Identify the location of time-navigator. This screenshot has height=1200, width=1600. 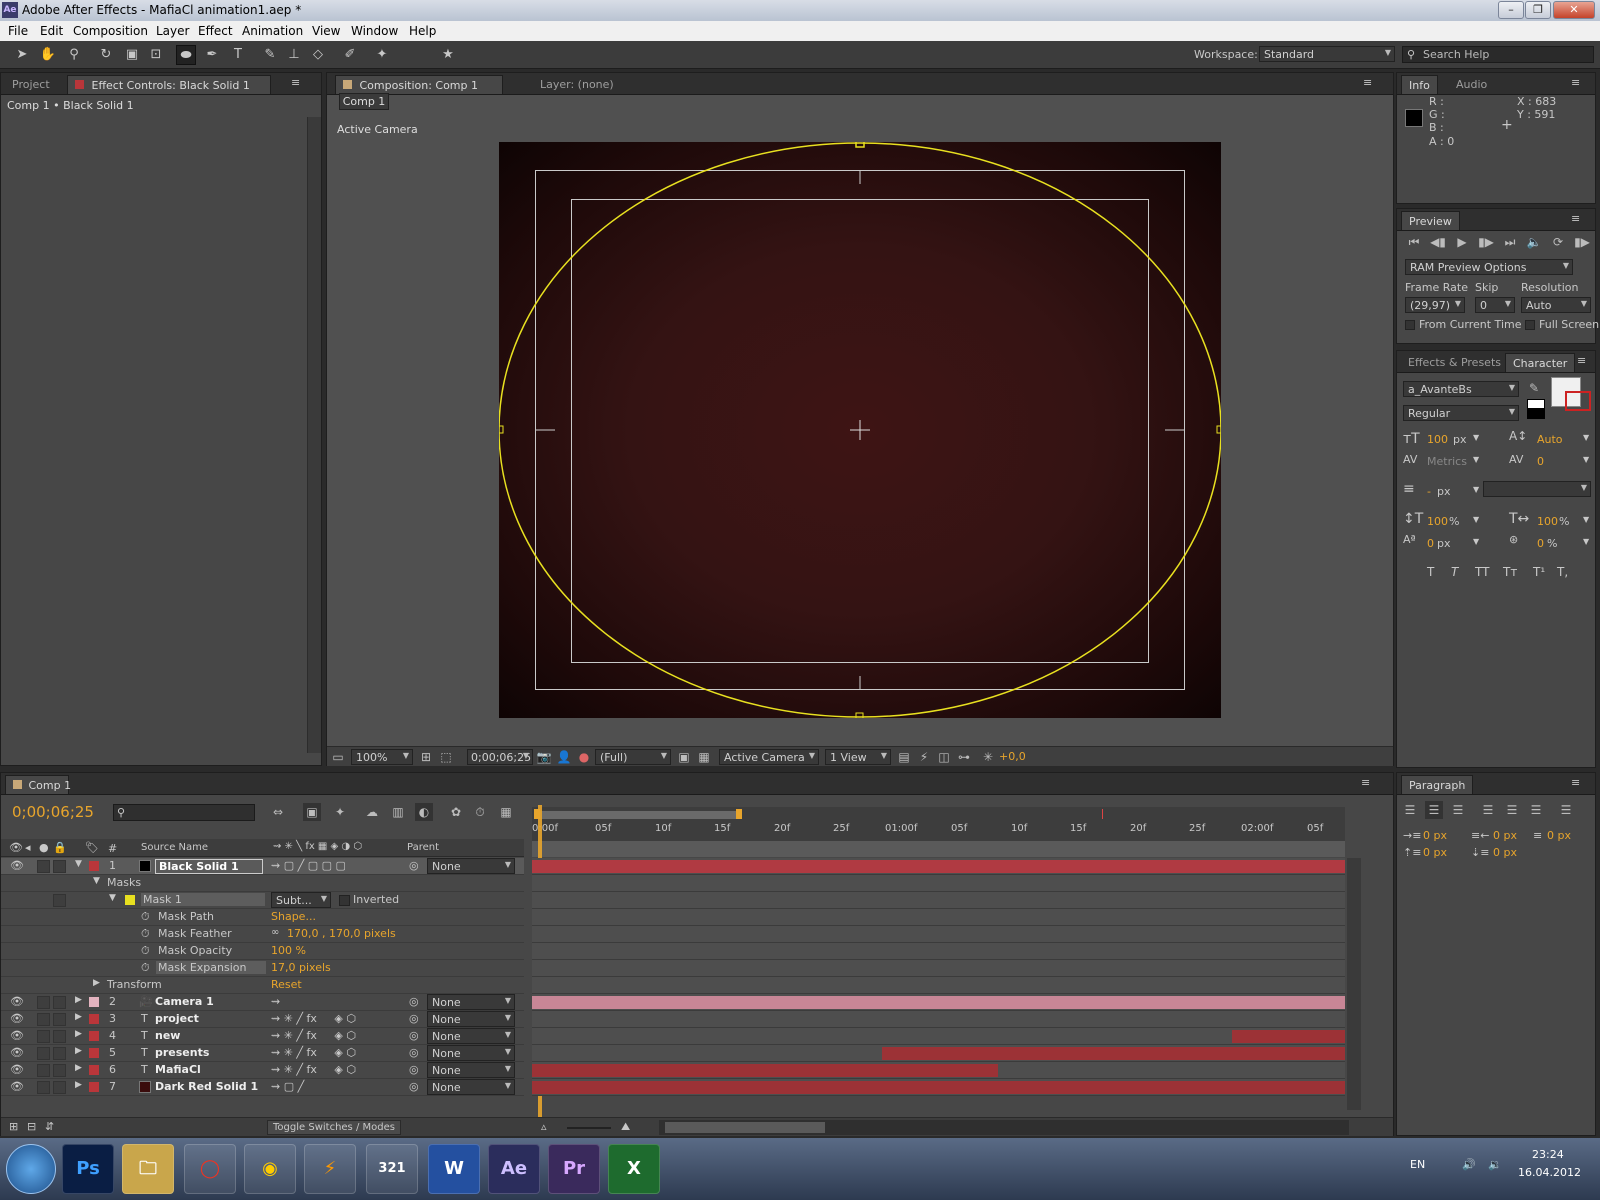
(938, 849).